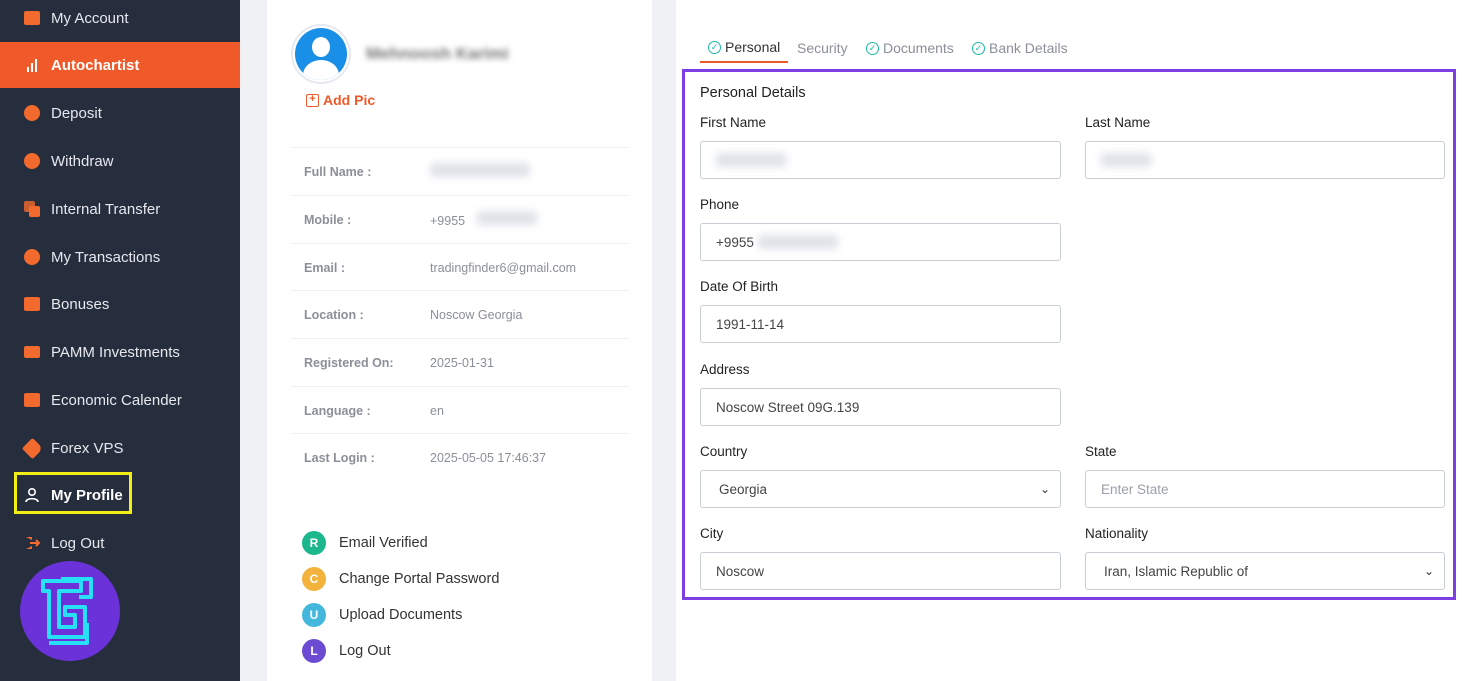  What do you see at coordinates (337, 410) in the screenshot?
I see `info-label: Language :` at bounding box center [337, 410].